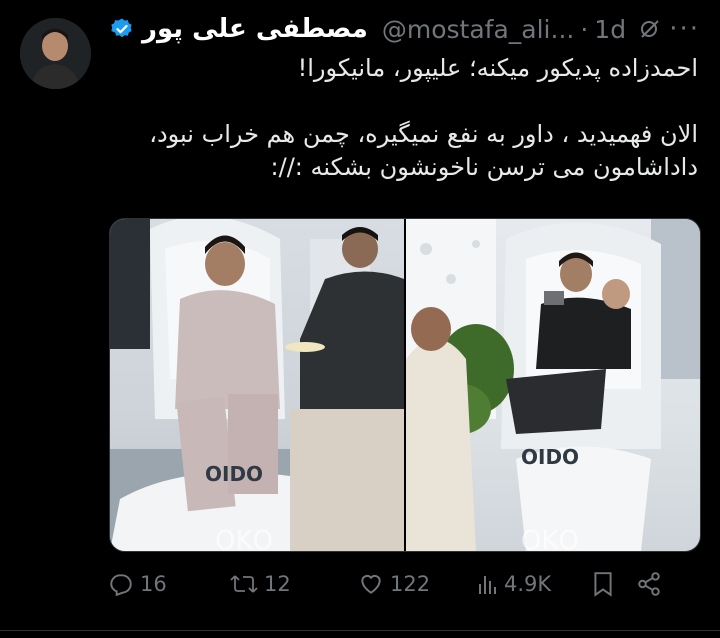 The height and width of the screenshot is (638, 720). Describe the element at coordinates (121, 585) in the screenshot. I see `reply-icon` at that location.